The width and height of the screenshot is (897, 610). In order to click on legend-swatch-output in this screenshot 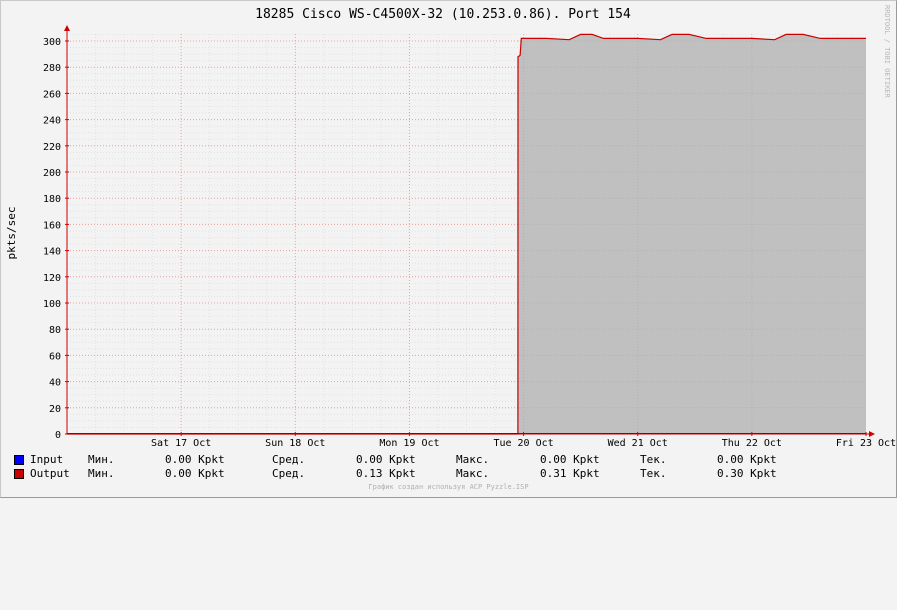, I will do `click(19, 474)`.